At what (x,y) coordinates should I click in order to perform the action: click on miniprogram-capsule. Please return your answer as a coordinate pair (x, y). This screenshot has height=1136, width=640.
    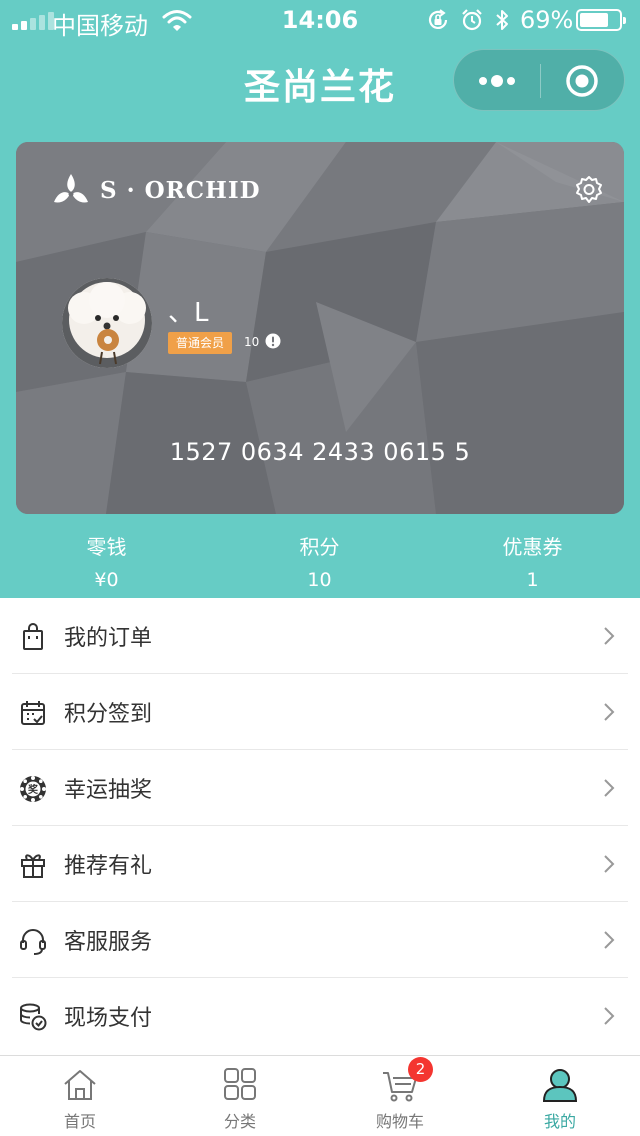
    Looking at the image, I should click on (539, 80).